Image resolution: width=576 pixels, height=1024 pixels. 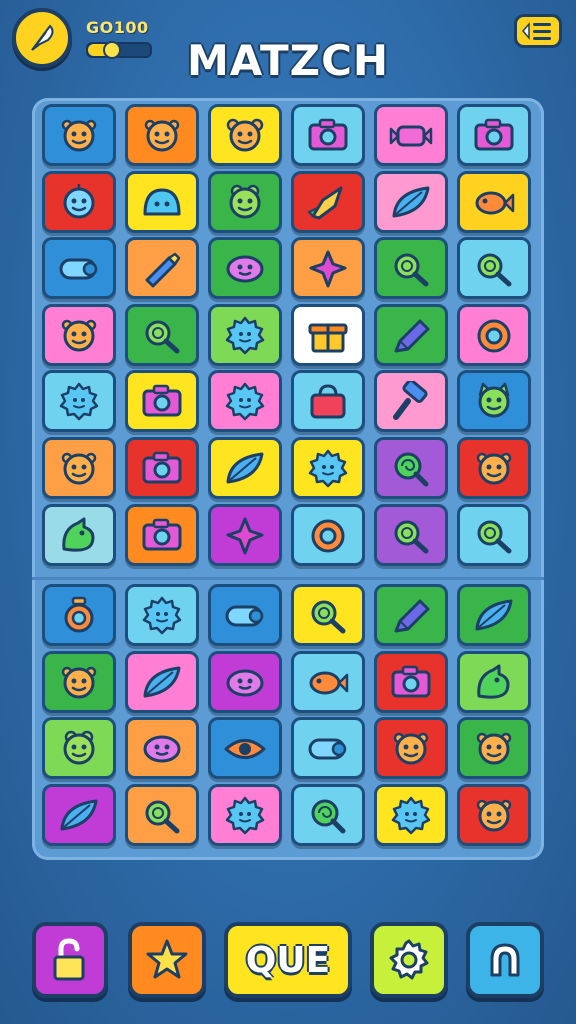 I want to click on ghost-slime-icon, so click(x=162, y=202).